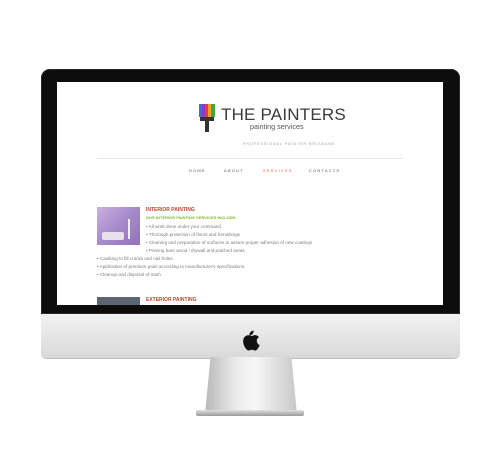  I want to click on header-divider, so click(250, 158).